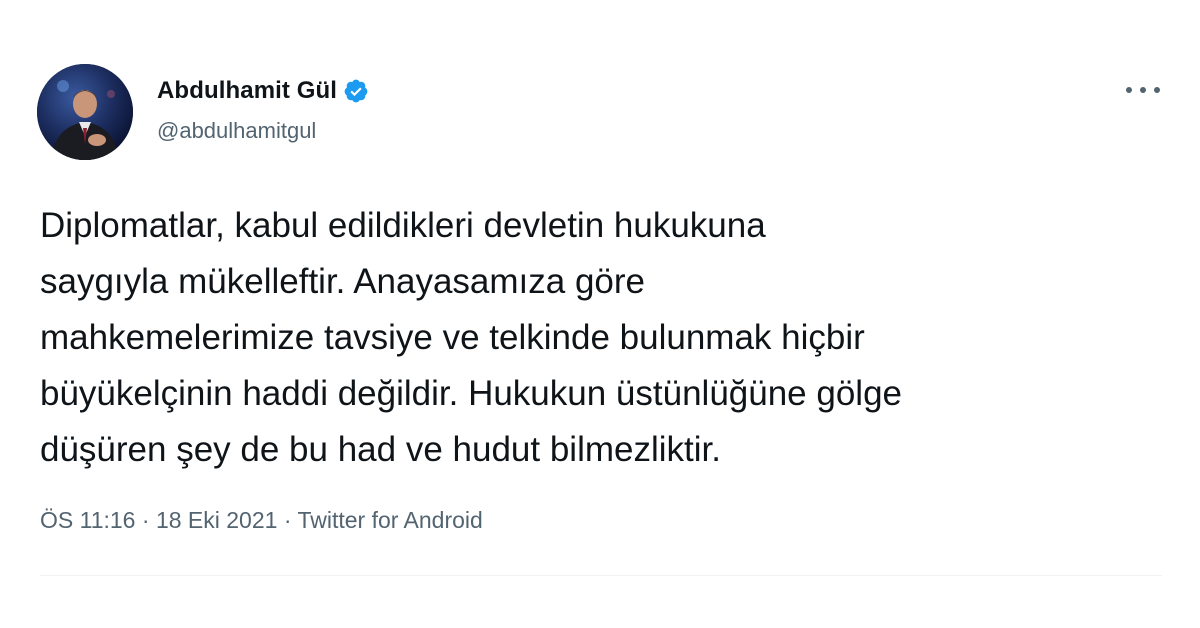 The width and height of the screenshot is (1200, 628). Describe the element at coordinates (356, 91) in the screenshot. I see `verified-badge-icon` at that location.